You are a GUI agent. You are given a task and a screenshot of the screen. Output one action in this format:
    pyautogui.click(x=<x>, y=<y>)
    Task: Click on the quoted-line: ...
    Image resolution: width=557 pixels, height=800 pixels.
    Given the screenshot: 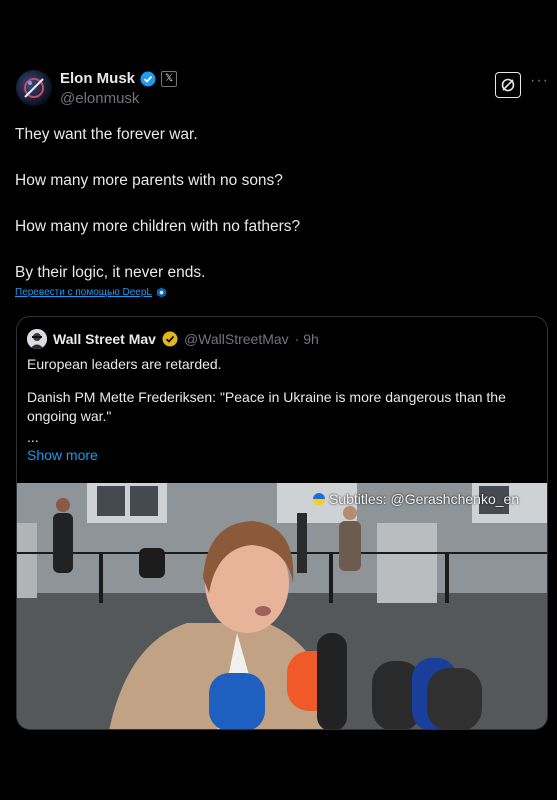 What is the action you would take?
    pyautogui.click(x=33, y=437)
    